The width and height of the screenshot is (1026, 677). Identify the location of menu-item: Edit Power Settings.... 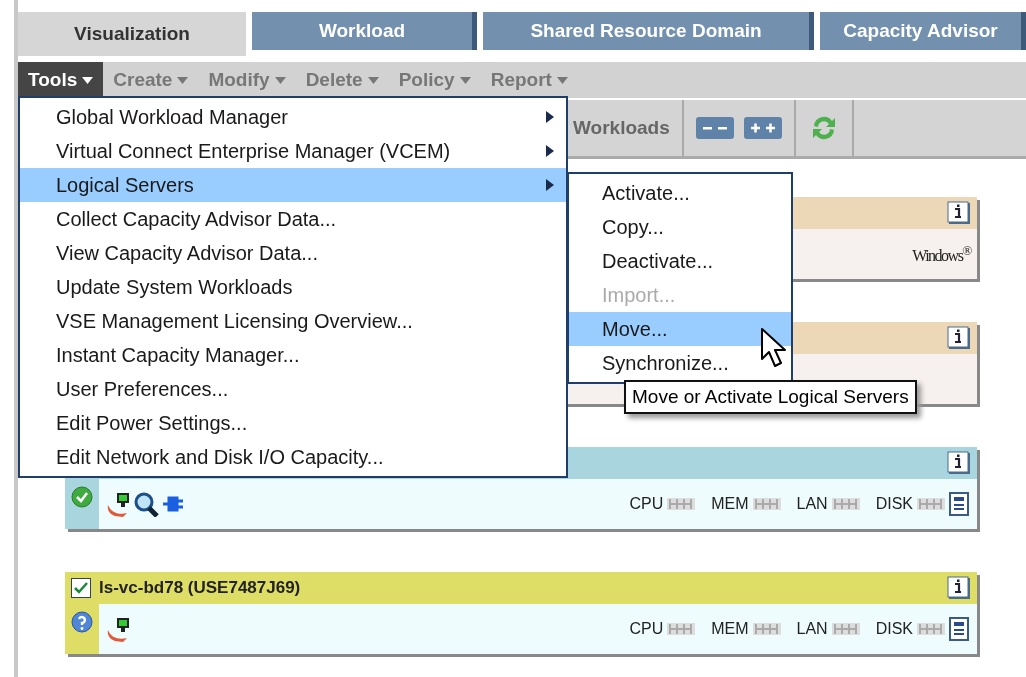
(293, 423).